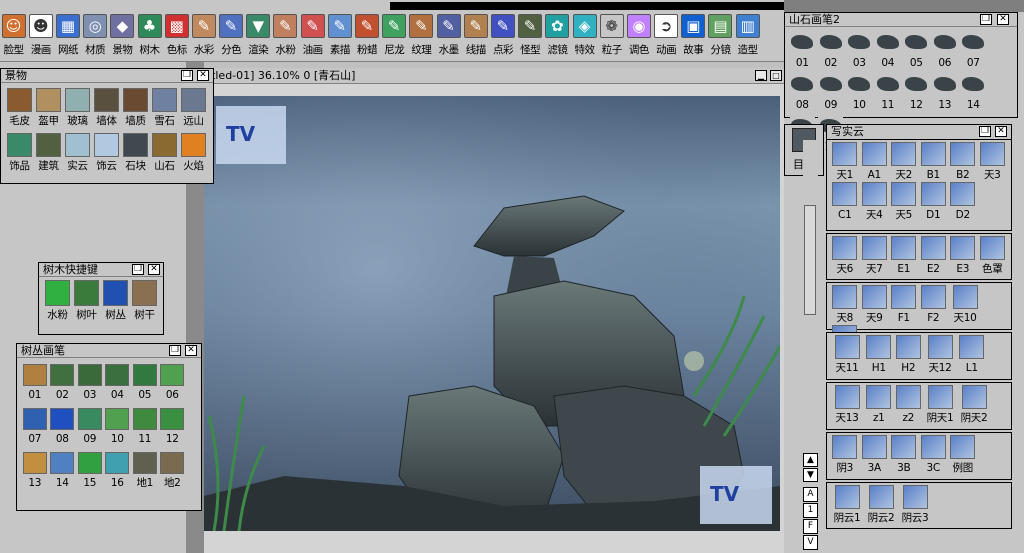 The height and width of the screenshot is (553, 1024). I want to click on tool-button-19: ✎ 怪型, so click(530, 38).